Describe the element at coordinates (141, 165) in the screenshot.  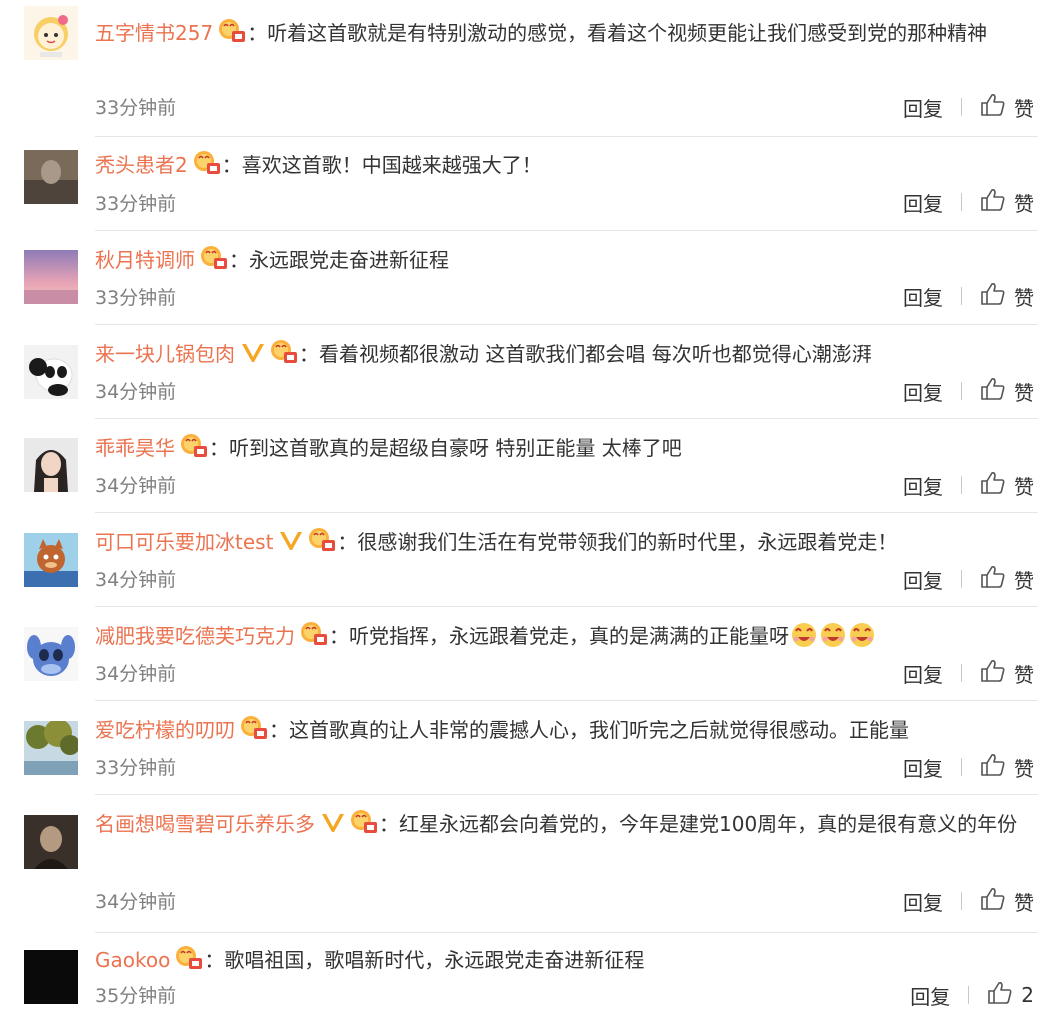
I see `username-link: 秃头患者2` at that location.